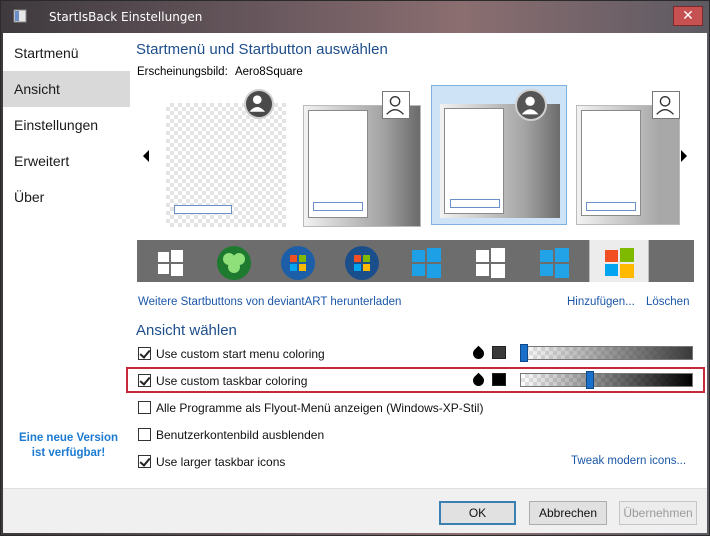  Describe the element at coordinates (658, 513) in the screenshot. I see `apply-button: Übernehmen` at that location.